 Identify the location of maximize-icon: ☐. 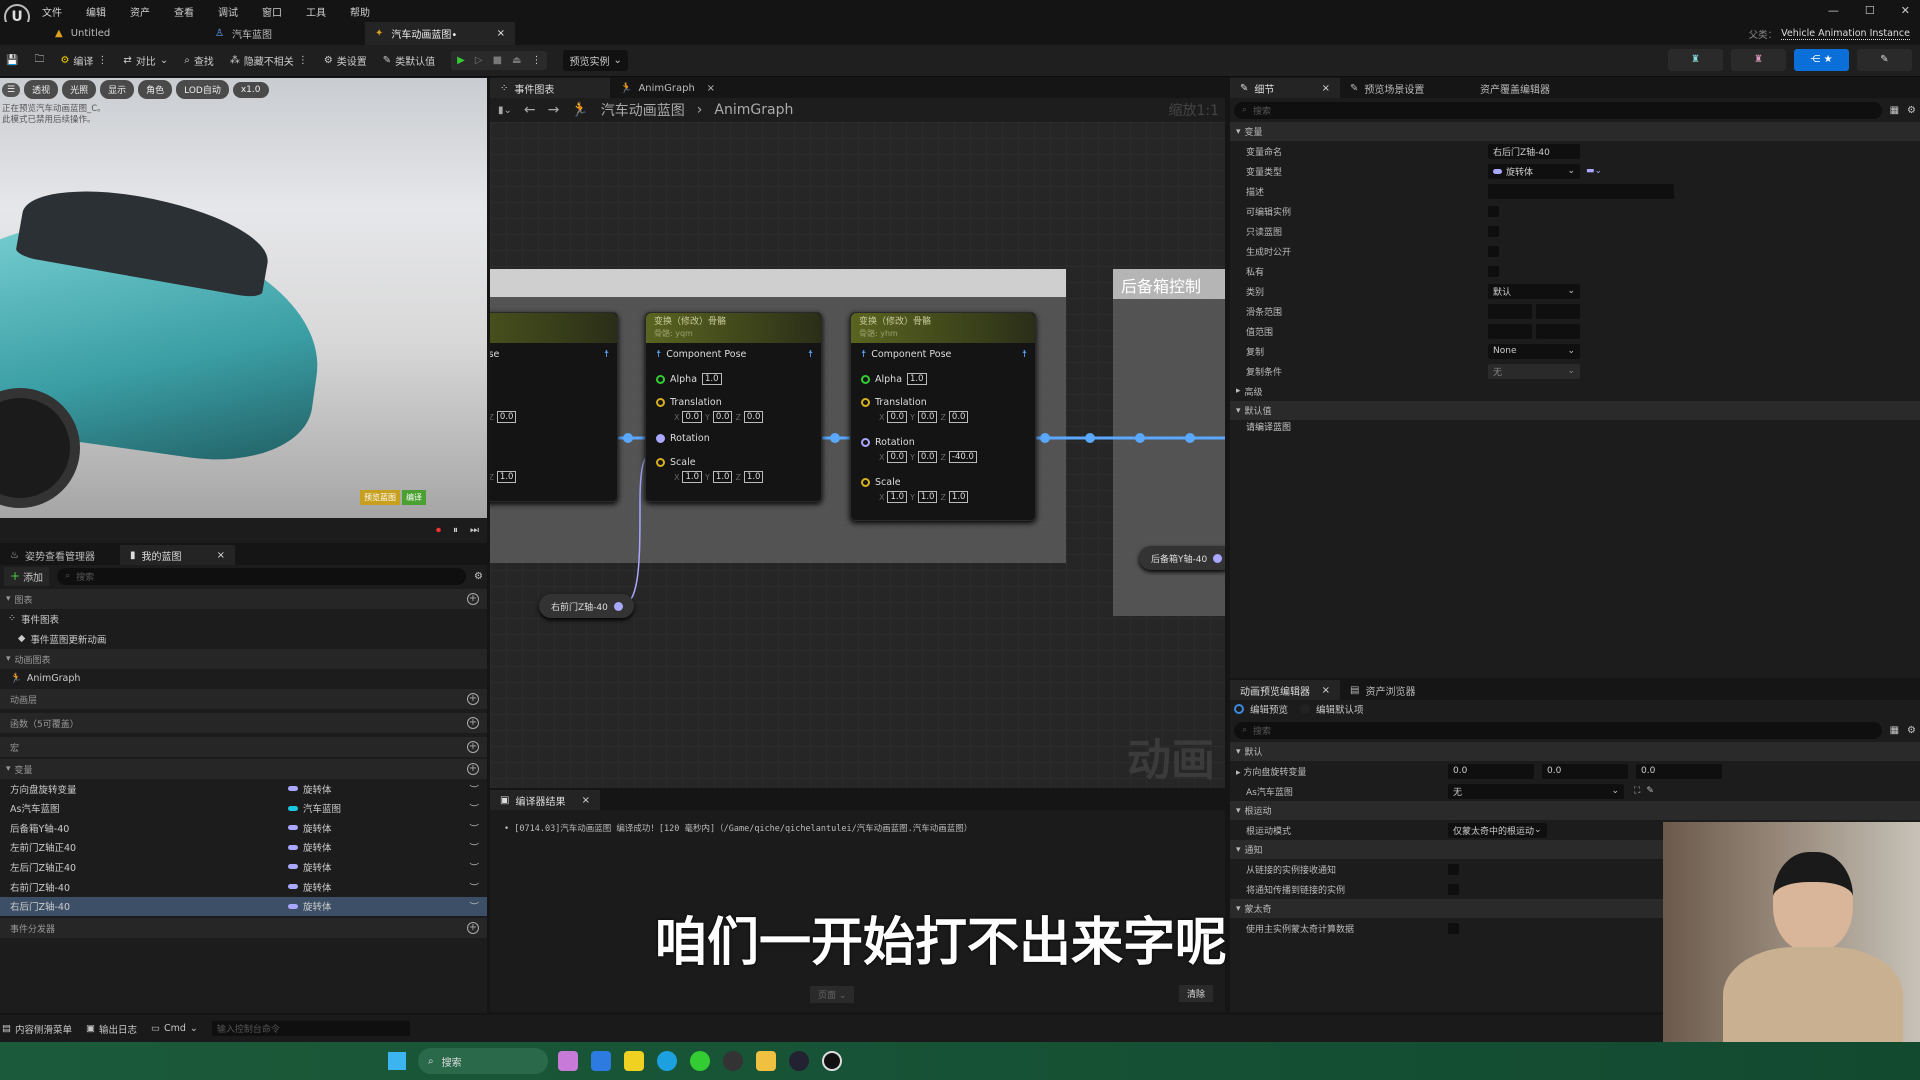
(1870, 10).